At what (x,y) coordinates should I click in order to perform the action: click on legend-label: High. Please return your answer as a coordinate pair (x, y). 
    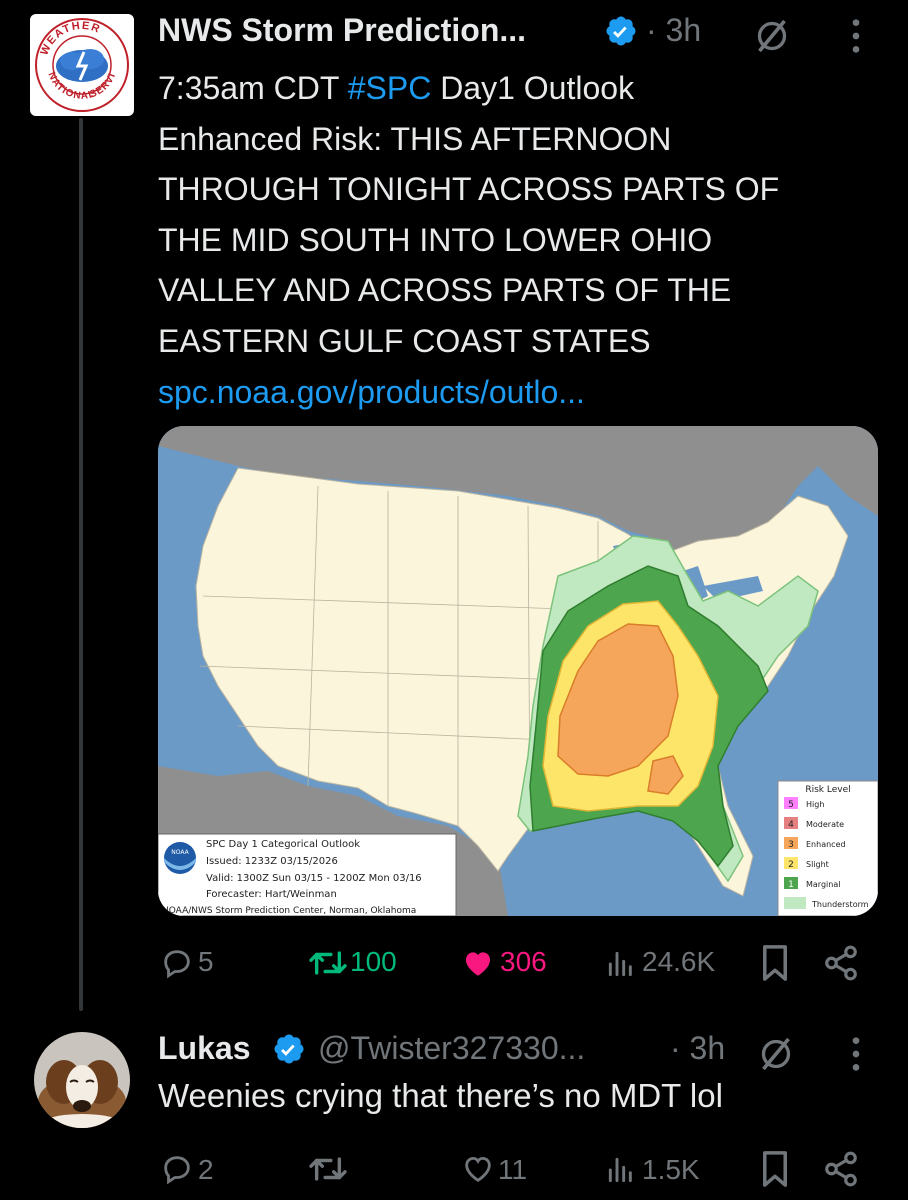
    Looking at the image, I should click on (815, 804).